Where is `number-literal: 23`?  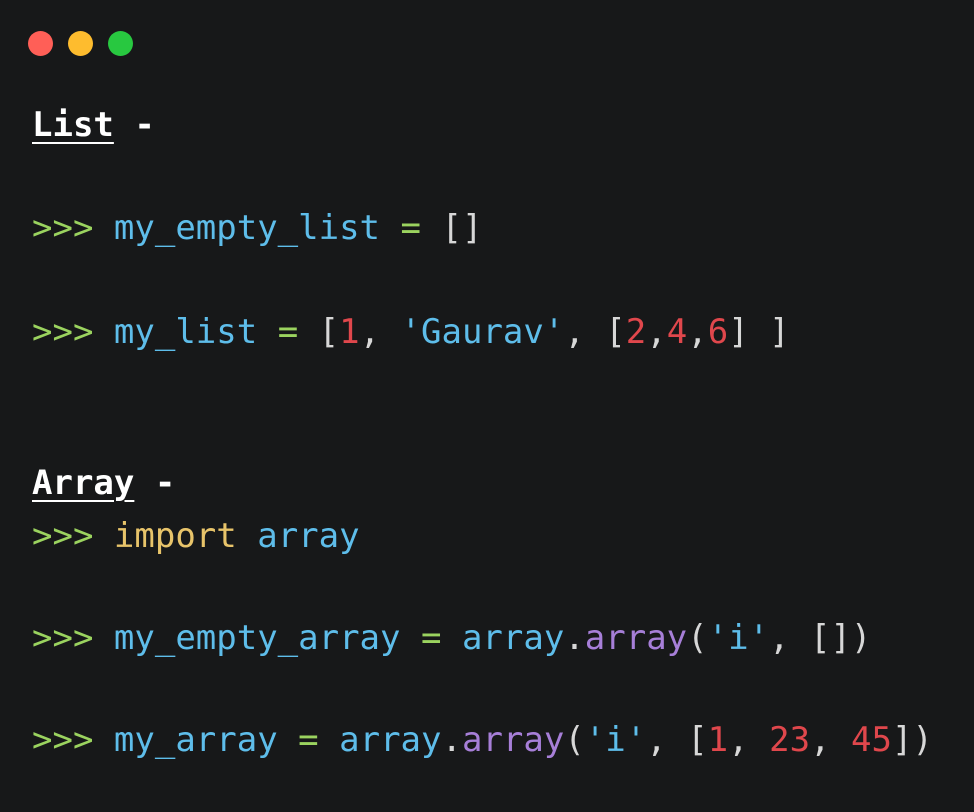 number-literal: 23 is located at coordinates (790, 740).